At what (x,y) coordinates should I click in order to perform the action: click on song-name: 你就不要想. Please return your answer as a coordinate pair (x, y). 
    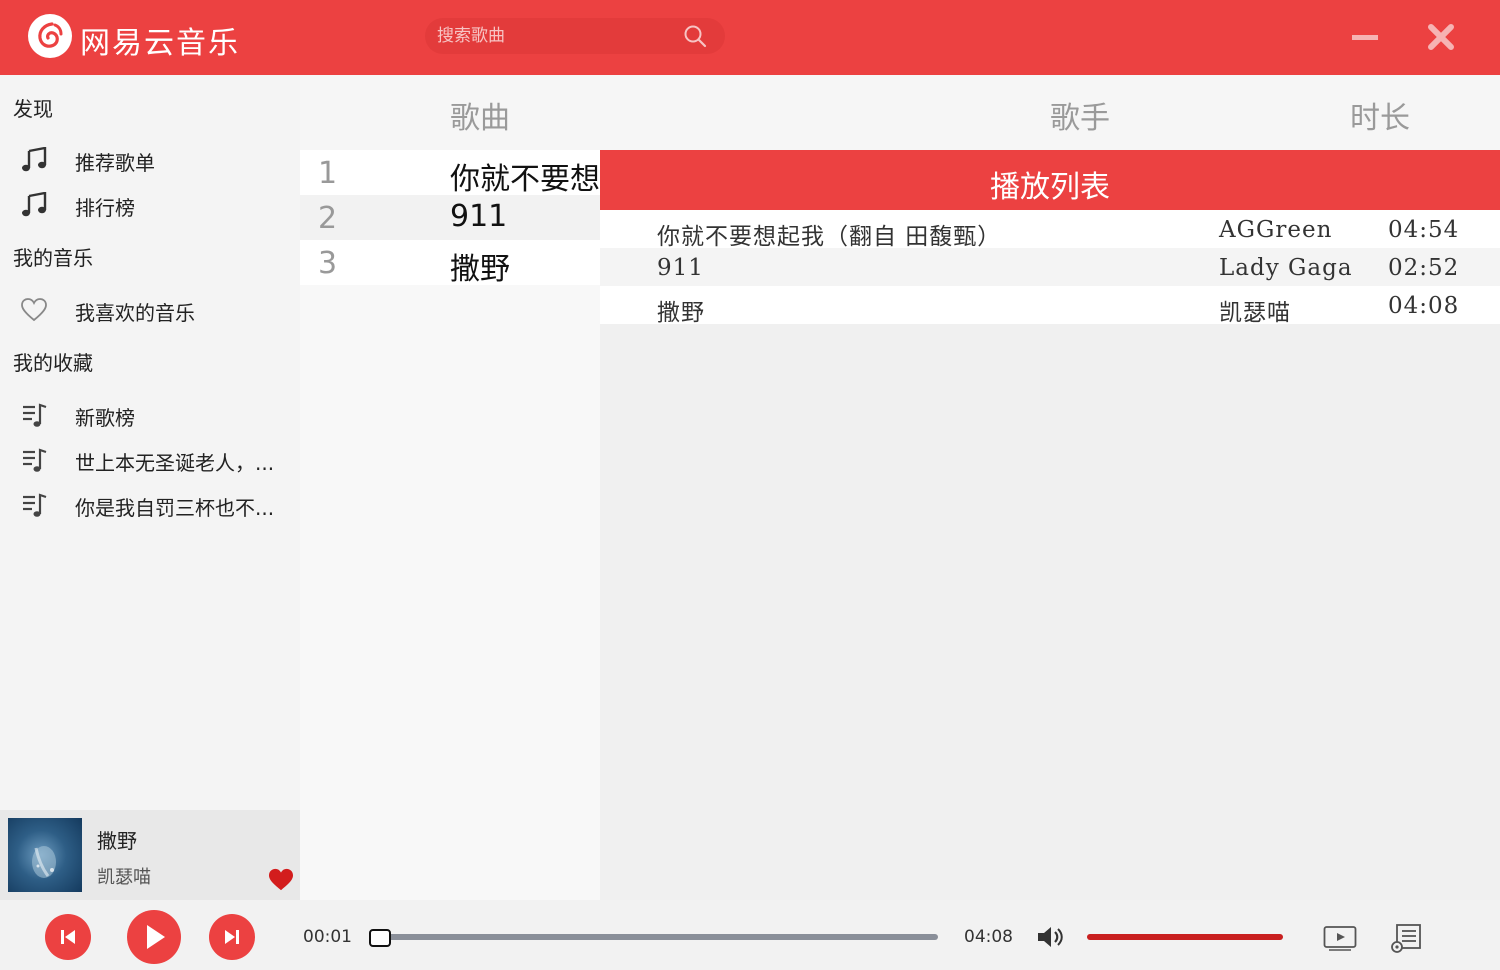
    Looking at the image, I should click on (525, 179).